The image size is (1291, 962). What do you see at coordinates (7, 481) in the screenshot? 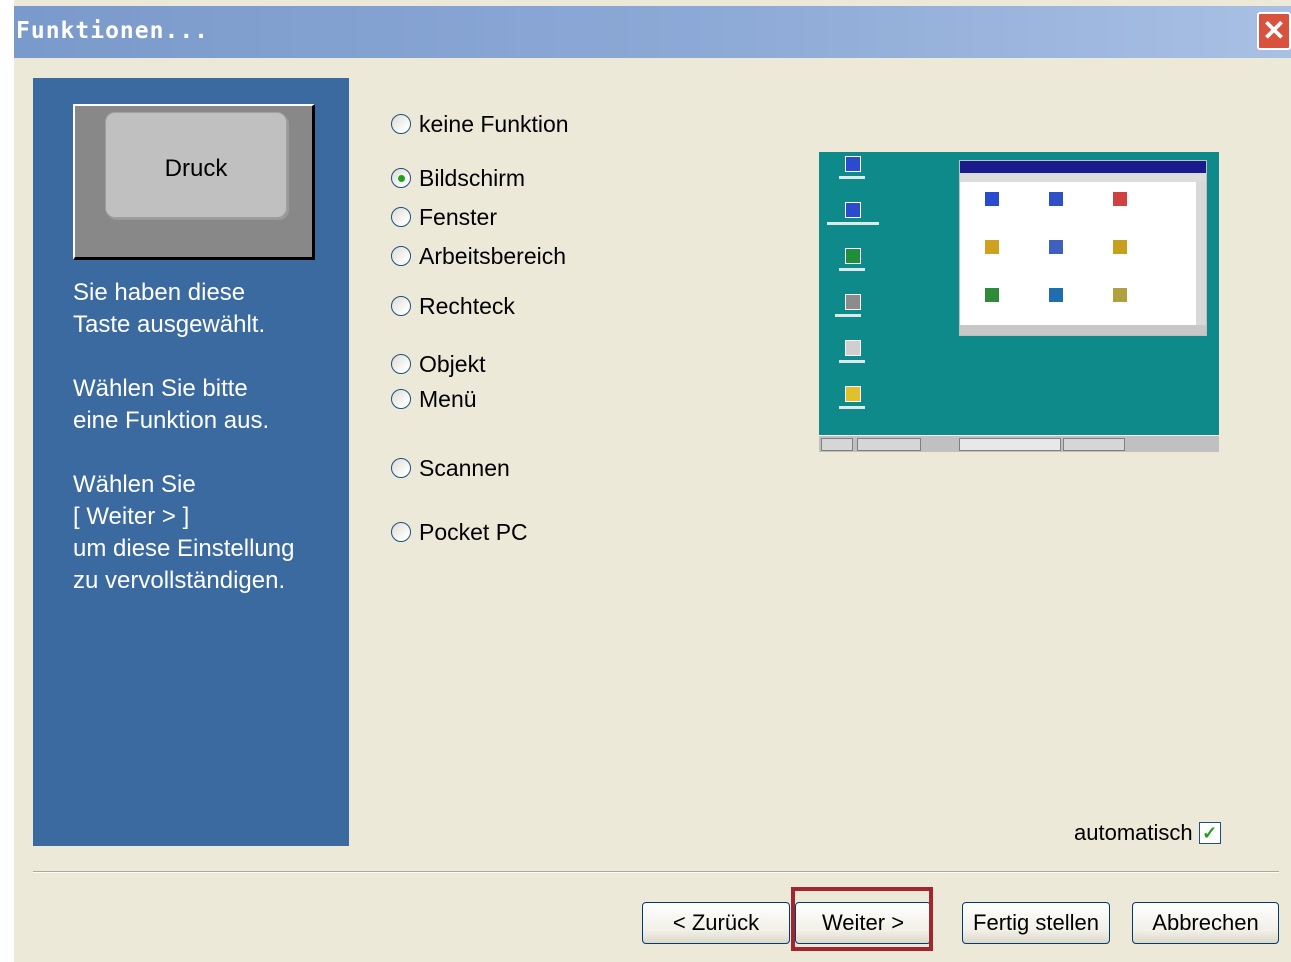
I see `left-edge` at bounding box center [7, 481].